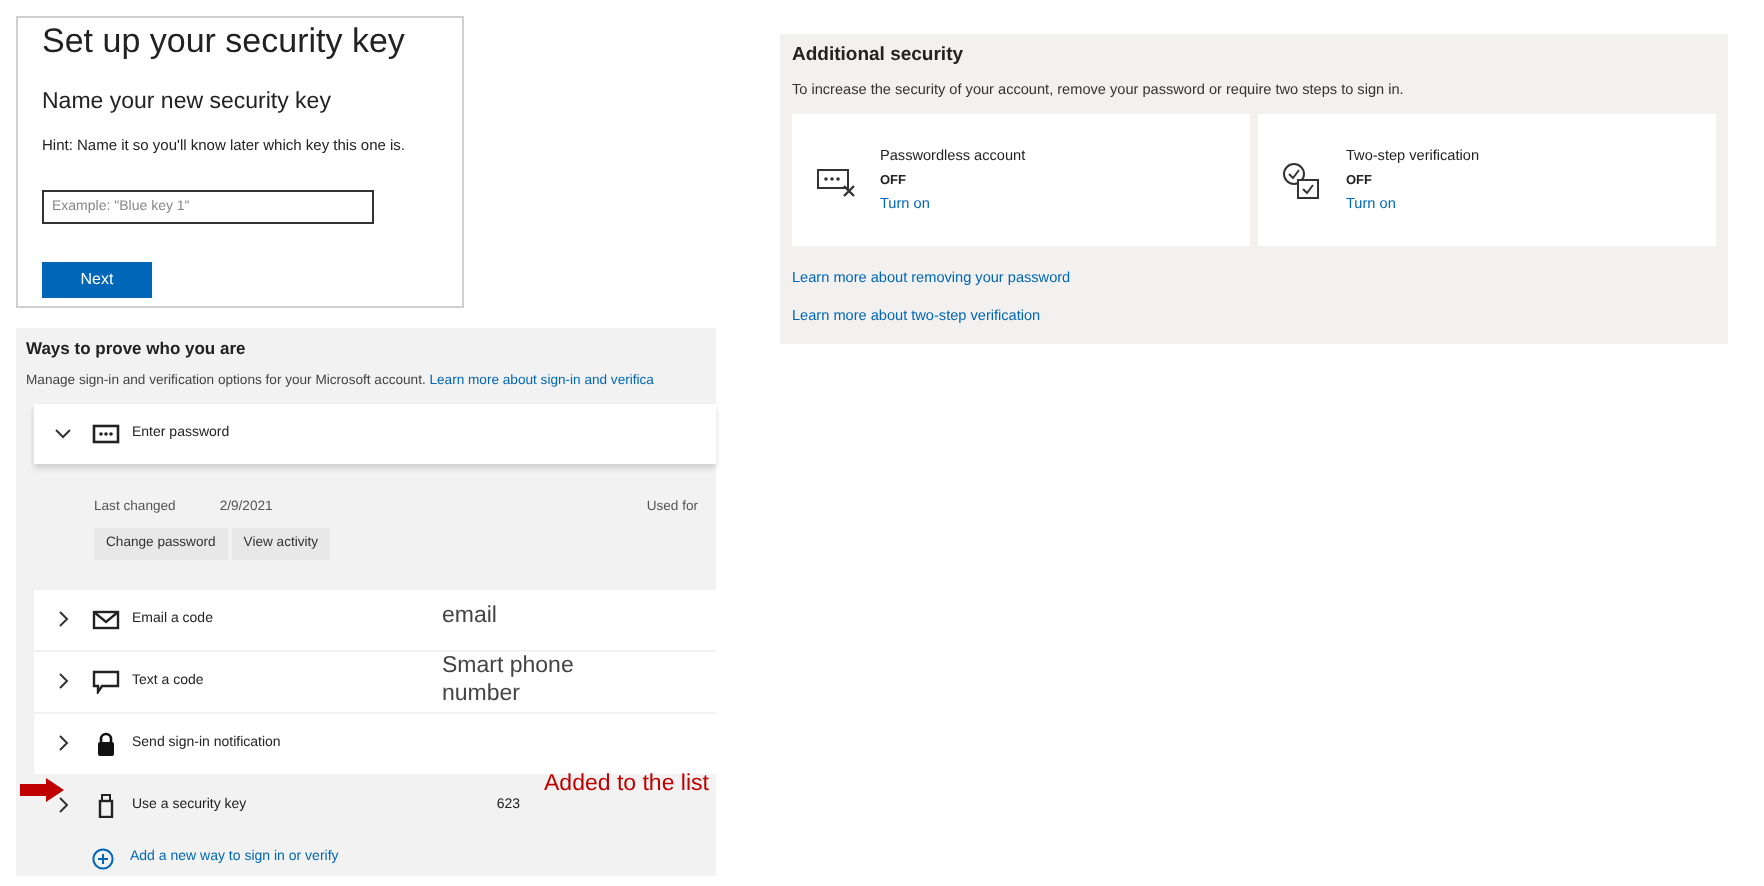 The image size is (1764, 886). Describe the element at coordinates (106, 620) in the screenshot. I see `envelope-icon` at that location.